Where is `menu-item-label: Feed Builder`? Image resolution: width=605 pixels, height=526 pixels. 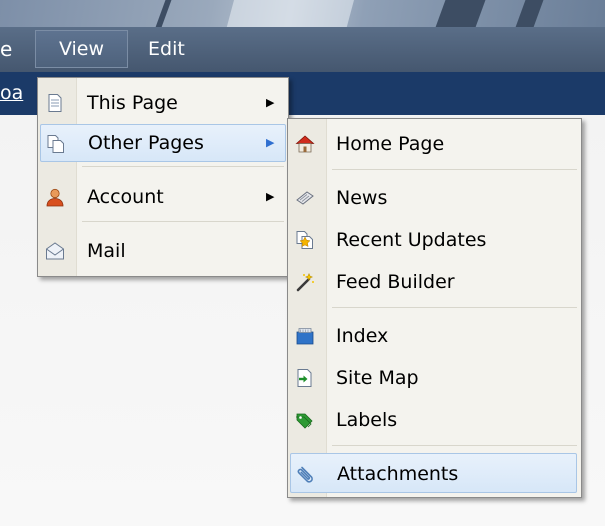 menu-item-label: Feed Builder is located at coordinates (395, 282).